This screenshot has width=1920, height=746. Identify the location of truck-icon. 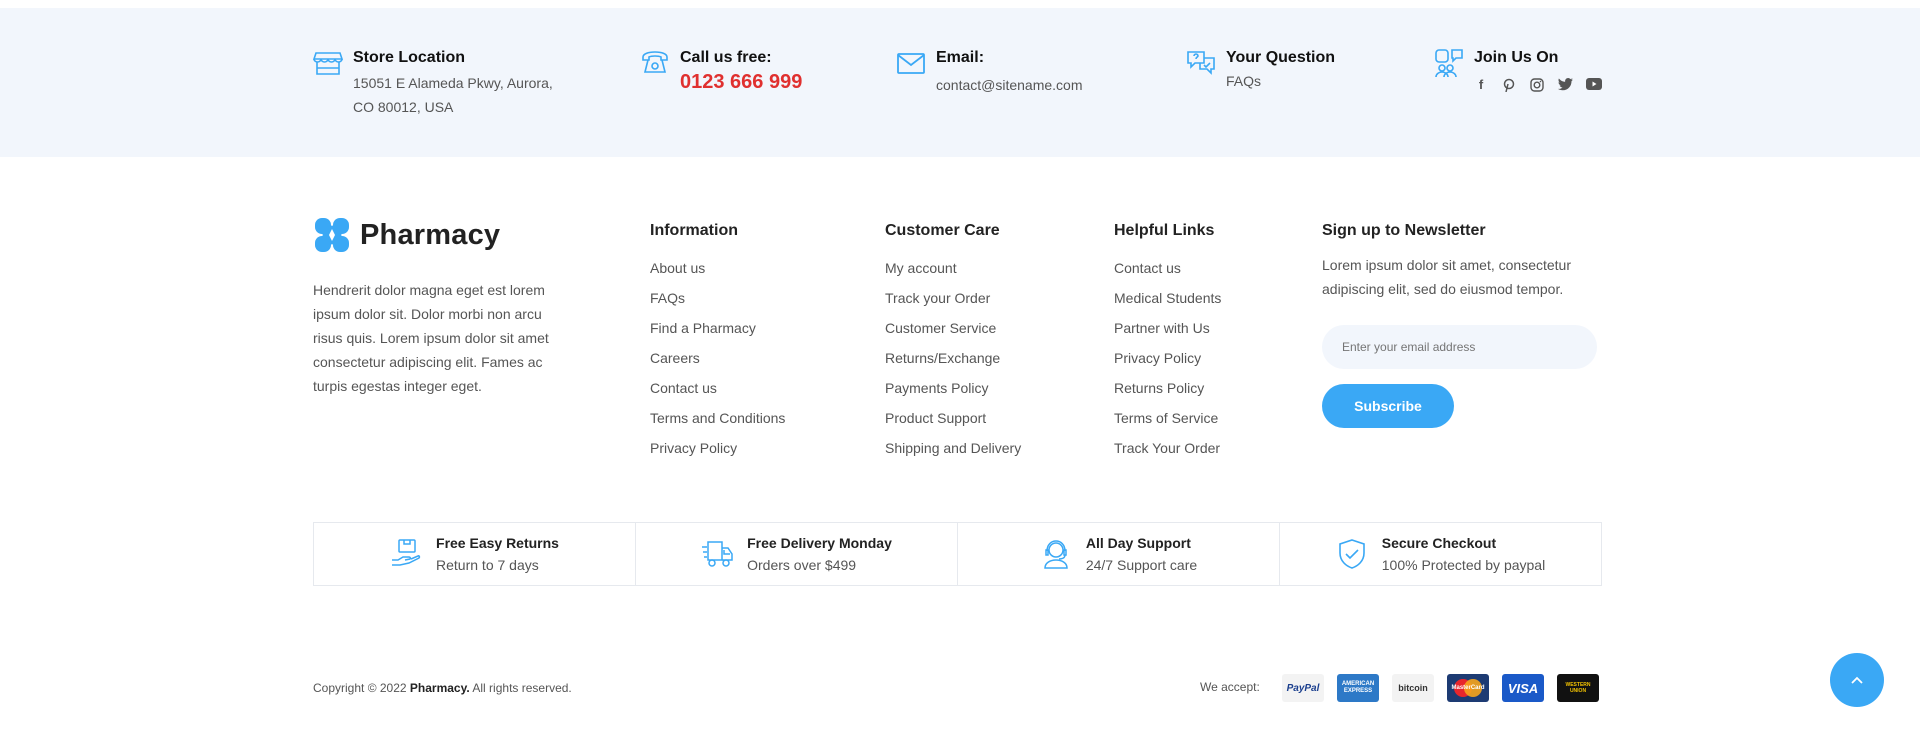
(717, 554).